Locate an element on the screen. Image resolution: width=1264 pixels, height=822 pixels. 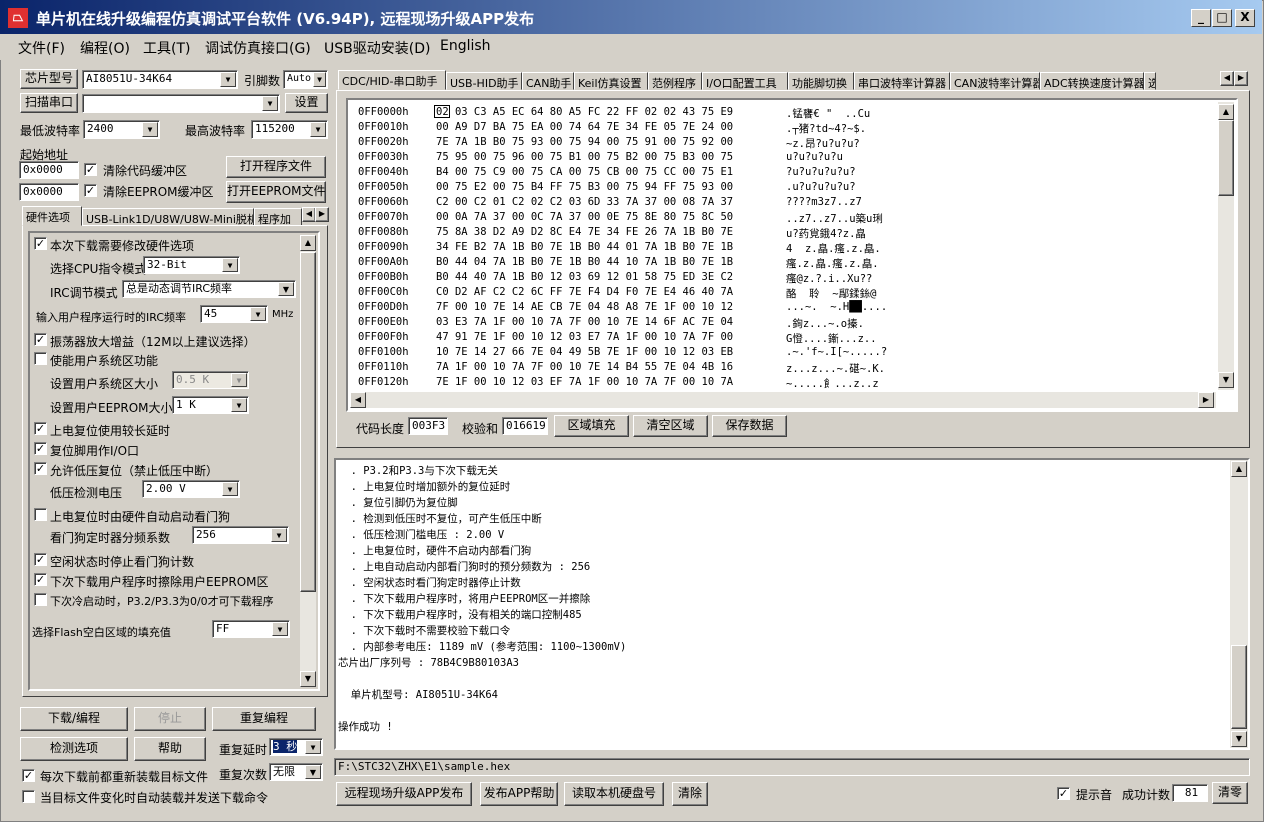
eeprom-size-select: 1 K ▼ is located at coordinates (210, 405).